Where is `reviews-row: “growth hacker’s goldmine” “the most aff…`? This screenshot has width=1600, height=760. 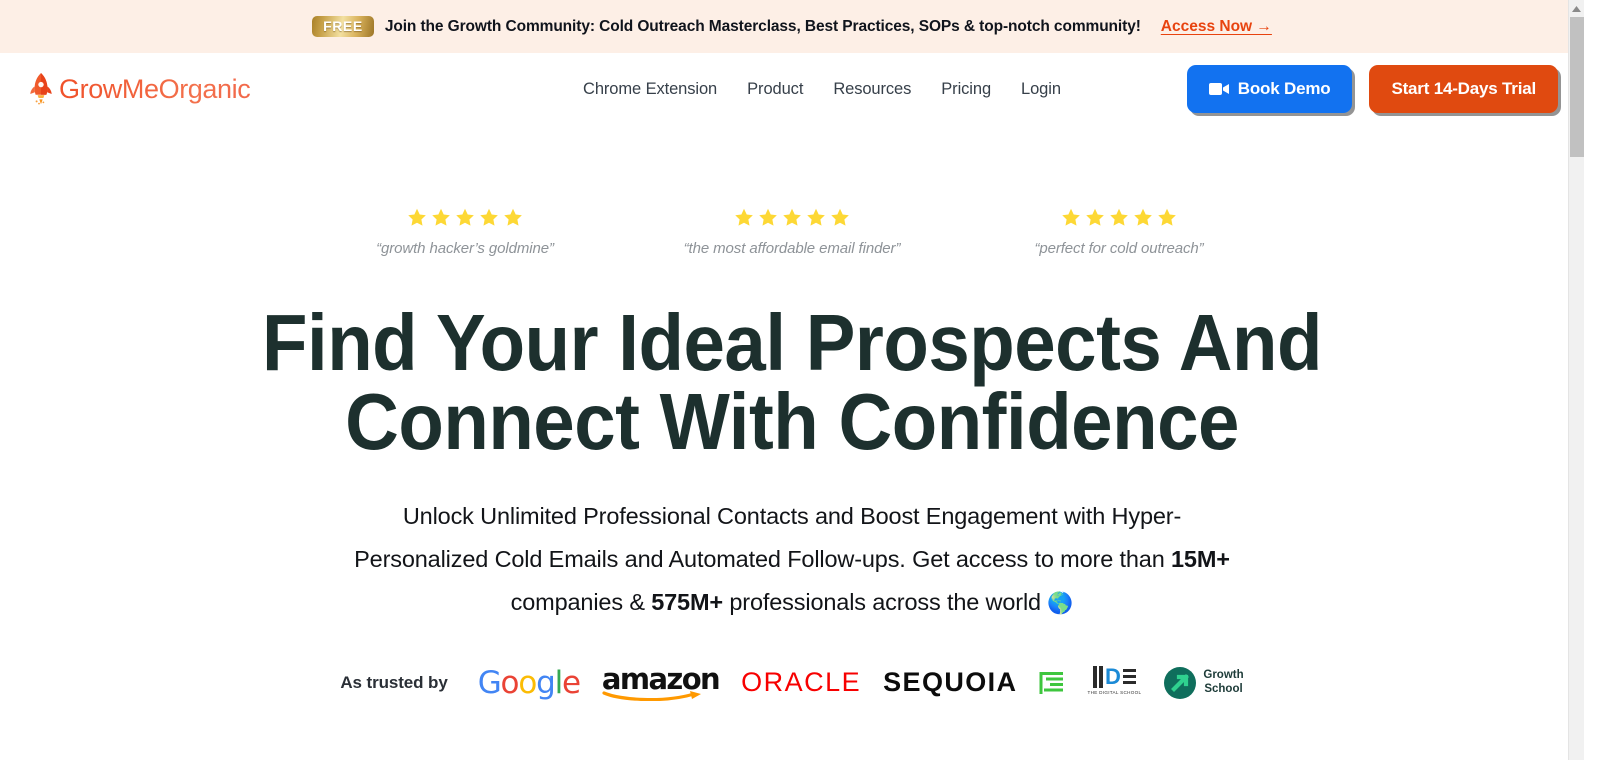
reviews-row: “growth hacker’s goldmine” “the most aff… is located at coordinates (792, 232).